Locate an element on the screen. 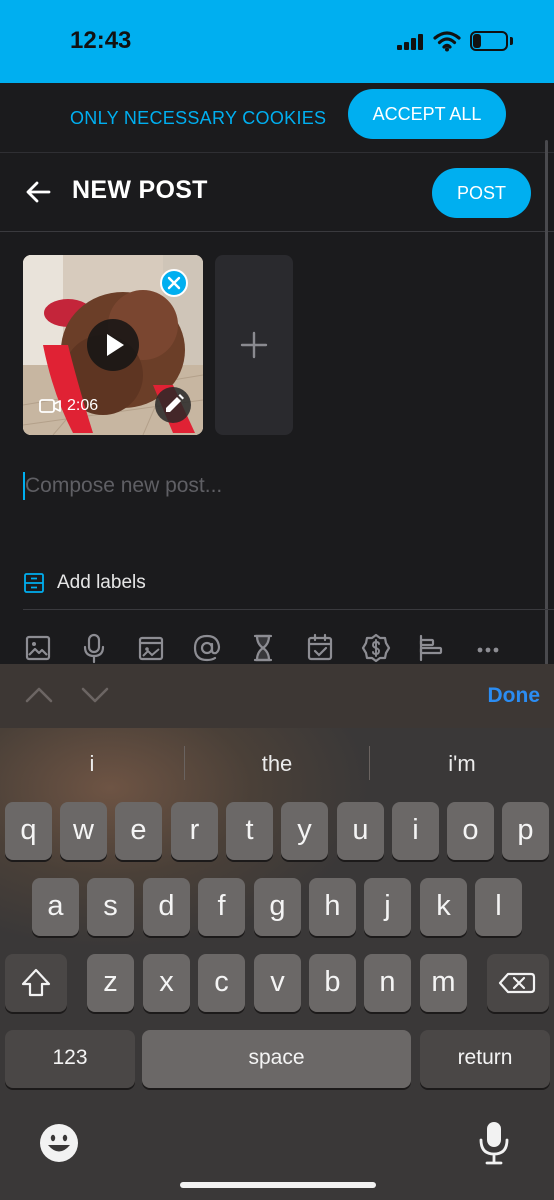 The image size is (554, 1200). key-d: d is located at coordinates (166, 907).